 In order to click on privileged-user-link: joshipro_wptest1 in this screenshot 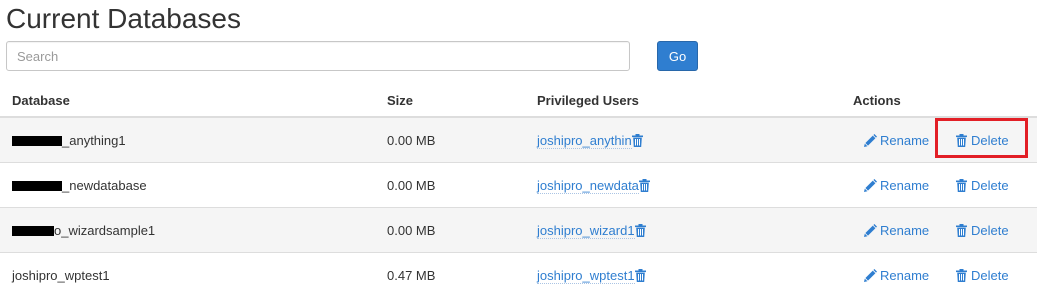, I will do `click(586, 275)`.